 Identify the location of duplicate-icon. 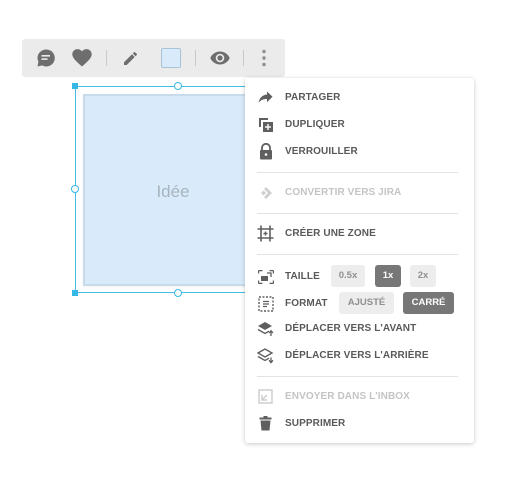
(265, 124).